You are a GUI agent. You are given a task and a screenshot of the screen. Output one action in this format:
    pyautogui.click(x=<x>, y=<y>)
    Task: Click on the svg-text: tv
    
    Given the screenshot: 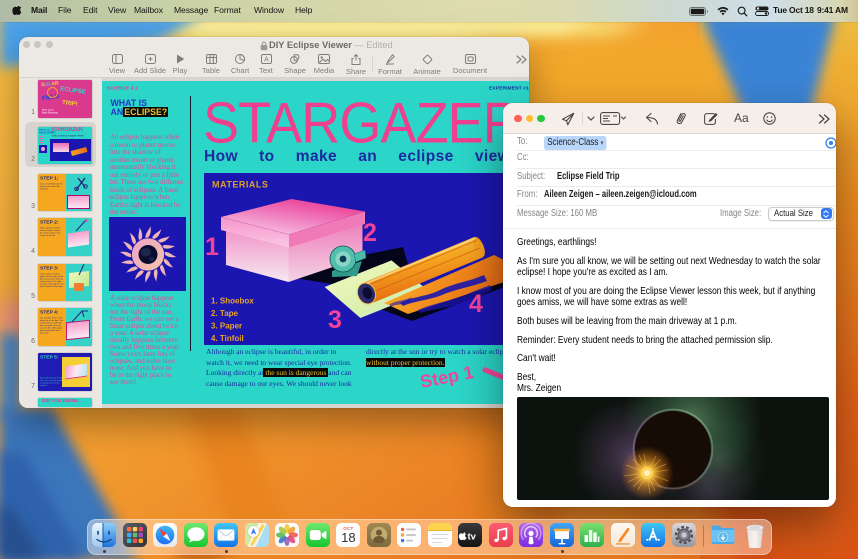 What is the action you would take?
    pyautogui.click(x=472, y=537)
    